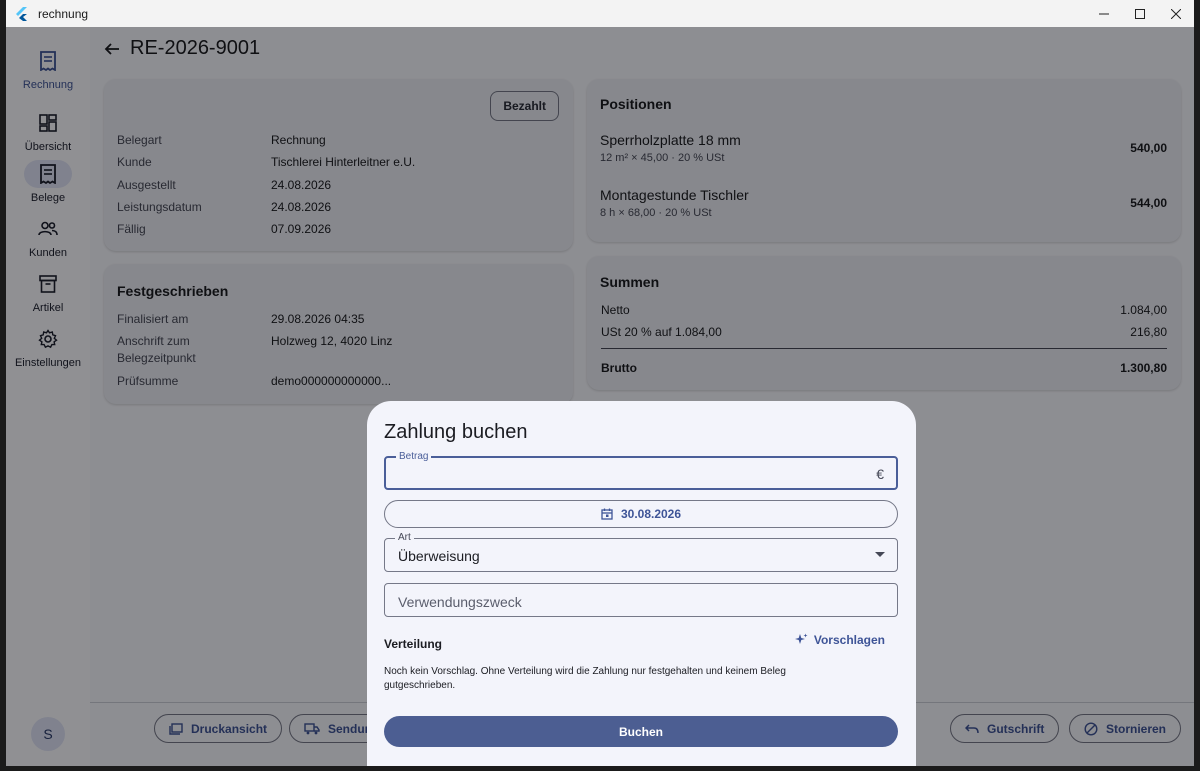 The width and height of the screenshot is (1200, 771). Describe the element at coordinates (413, 644) in the screenshot. I see `distribution-label: Verteilung` at that location.